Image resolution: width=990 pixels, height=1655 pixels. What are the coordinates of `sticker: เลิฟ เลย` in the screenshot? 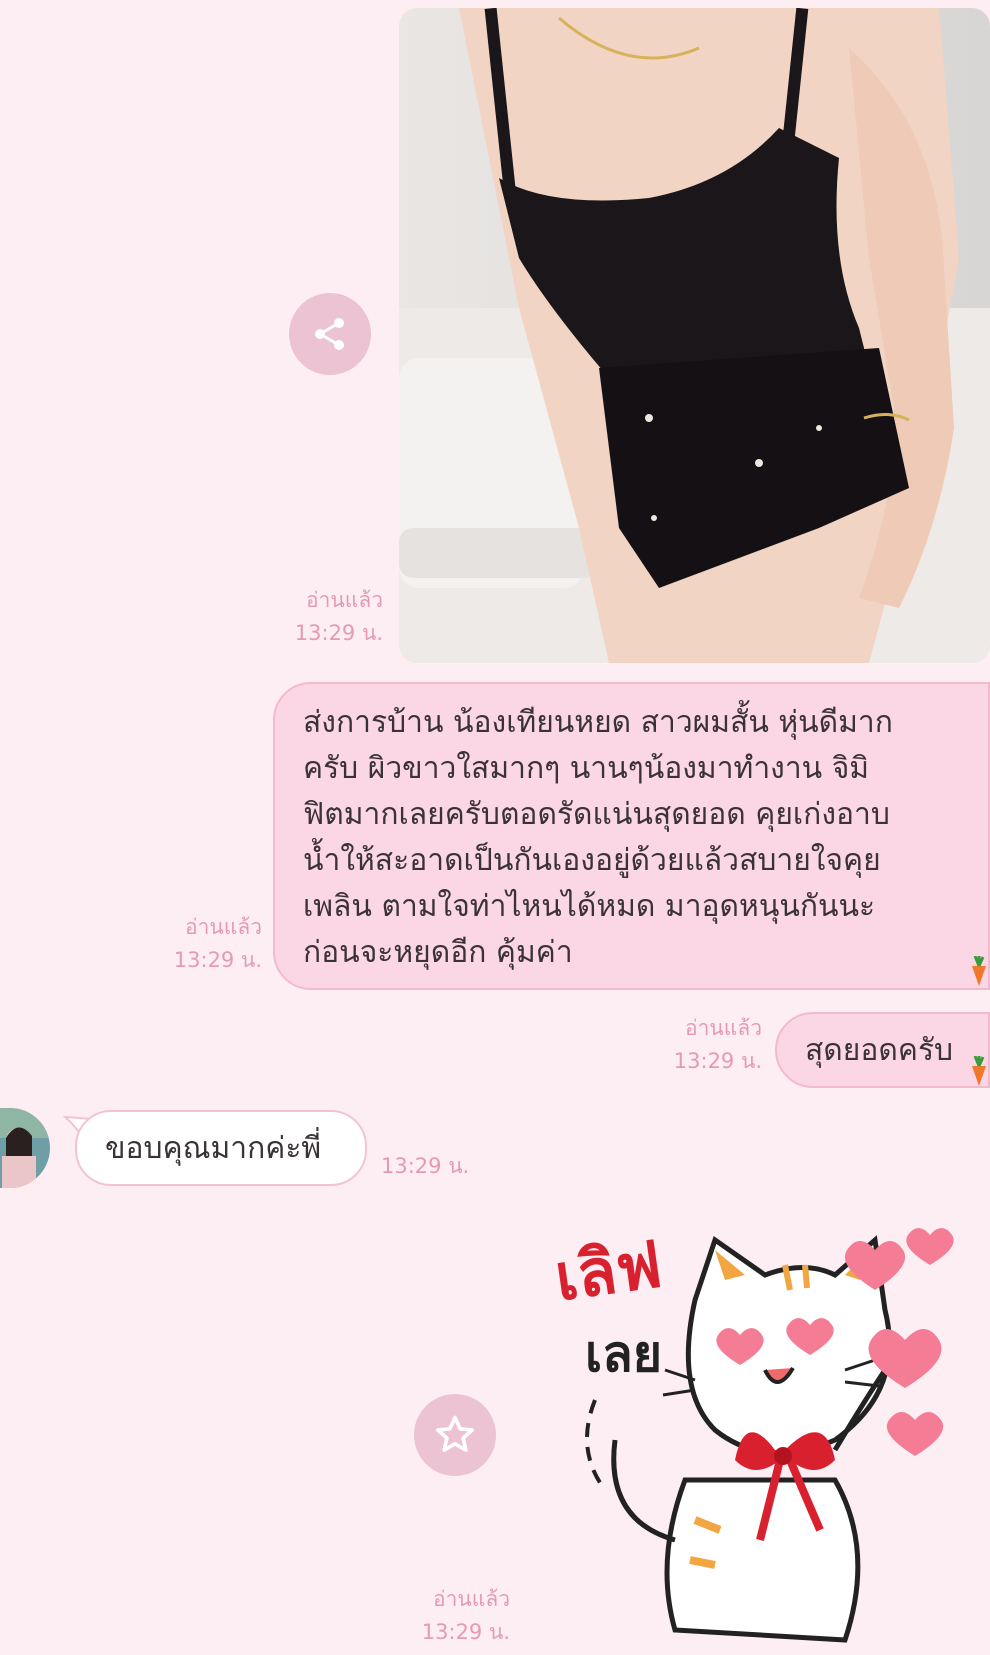 It's located at (765, 1435).